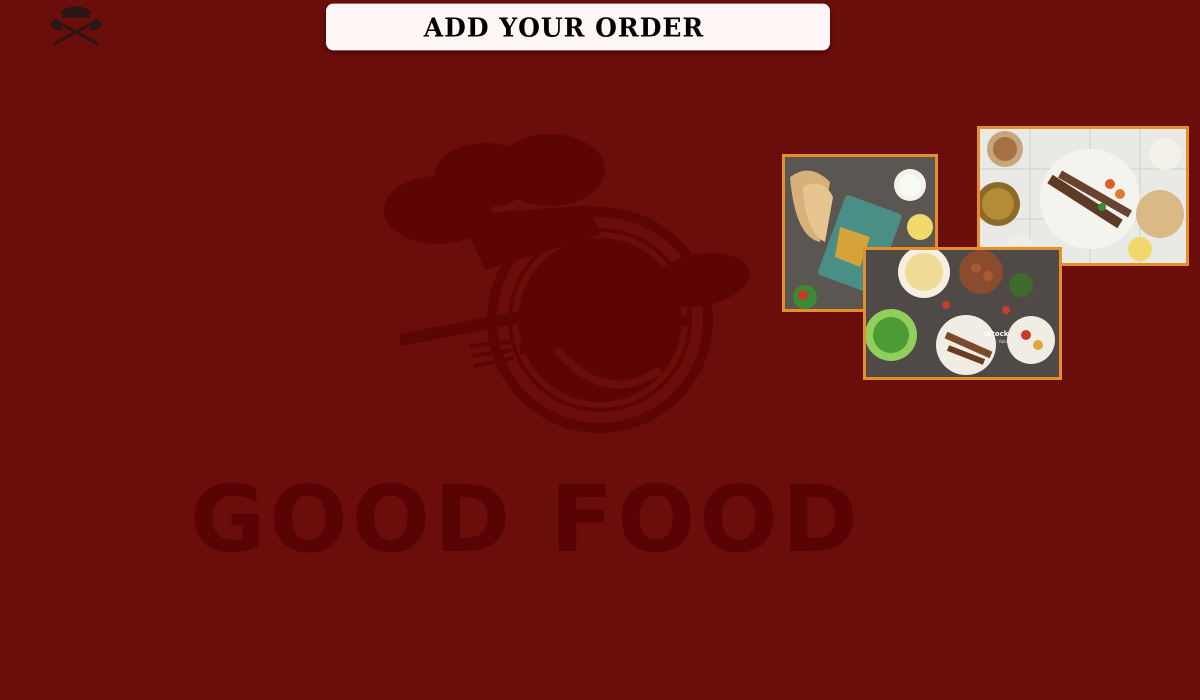  Describe the element at coordinates (996, 334) in the screenshot. I see `watermark-text: iStock` at that location.